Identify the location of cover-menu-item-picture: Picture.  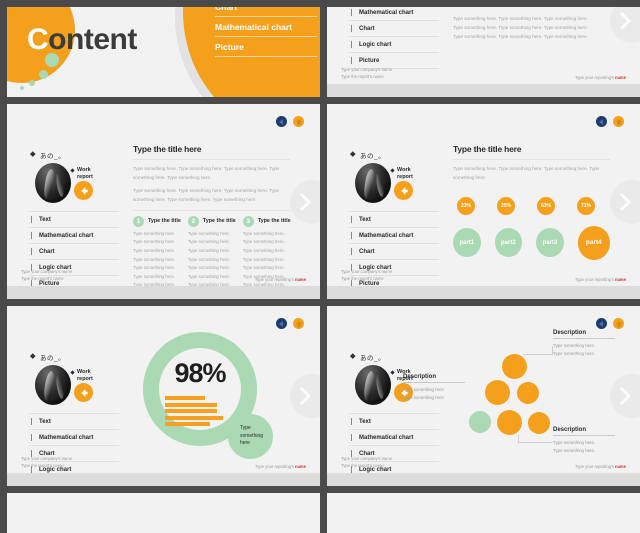
(266, 47).